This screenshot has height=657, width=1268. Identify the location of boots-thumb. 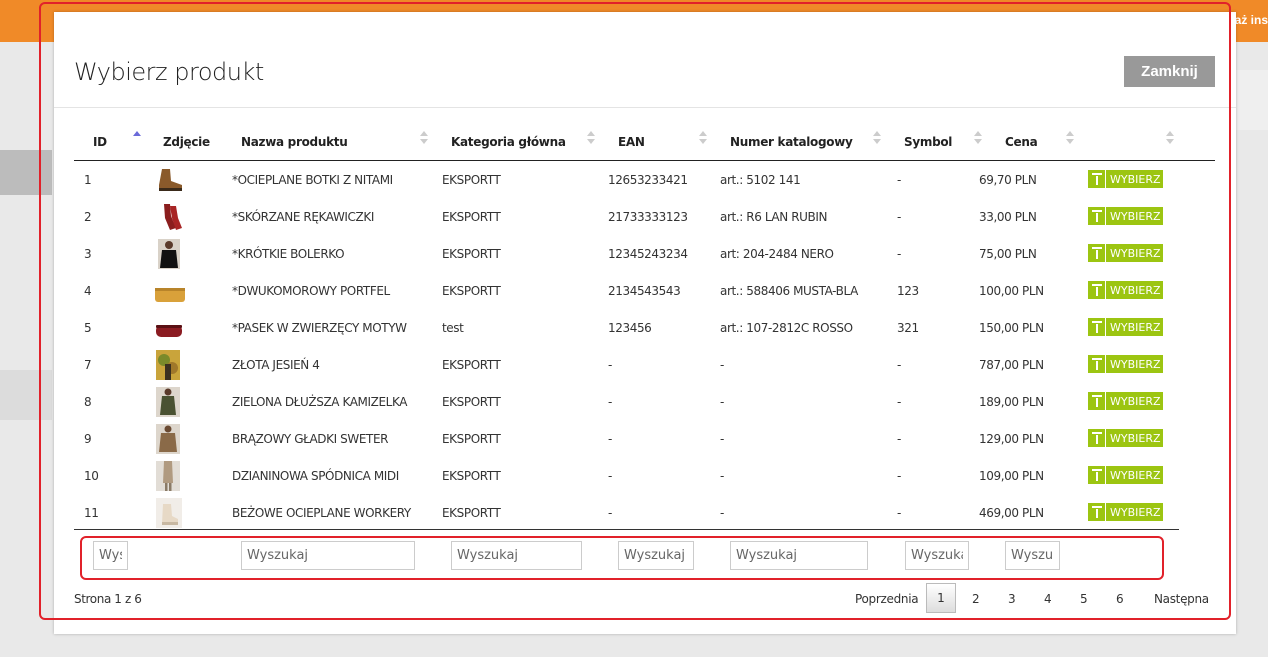
(168, 179).